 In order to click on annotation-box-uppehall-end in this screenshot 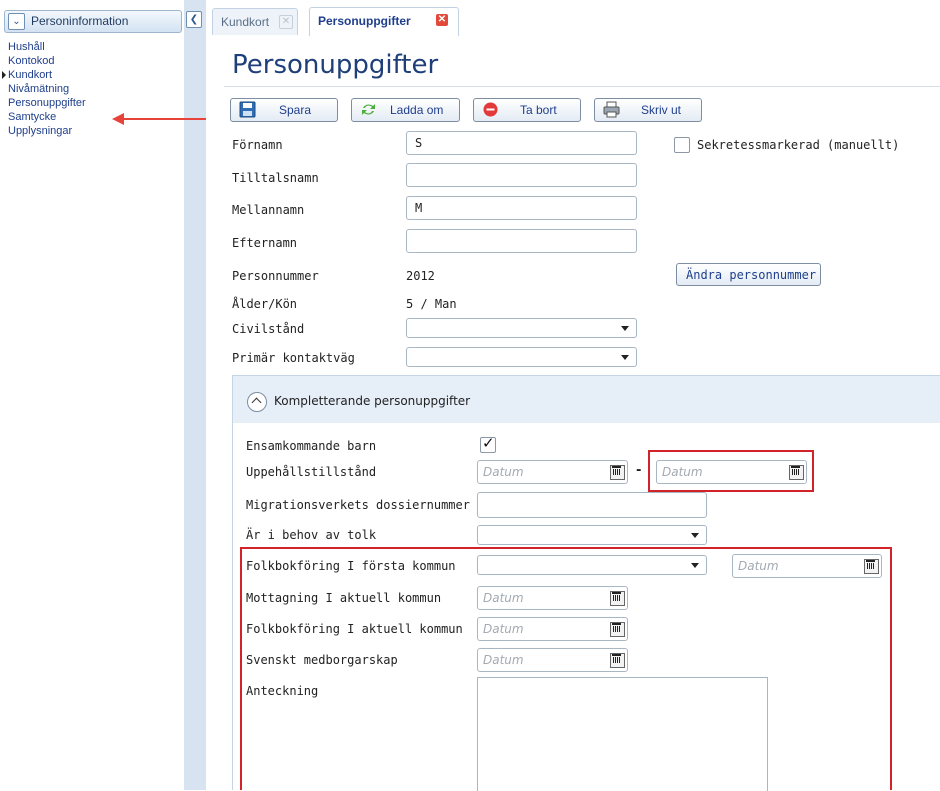, I will do `click(731, 471)`.